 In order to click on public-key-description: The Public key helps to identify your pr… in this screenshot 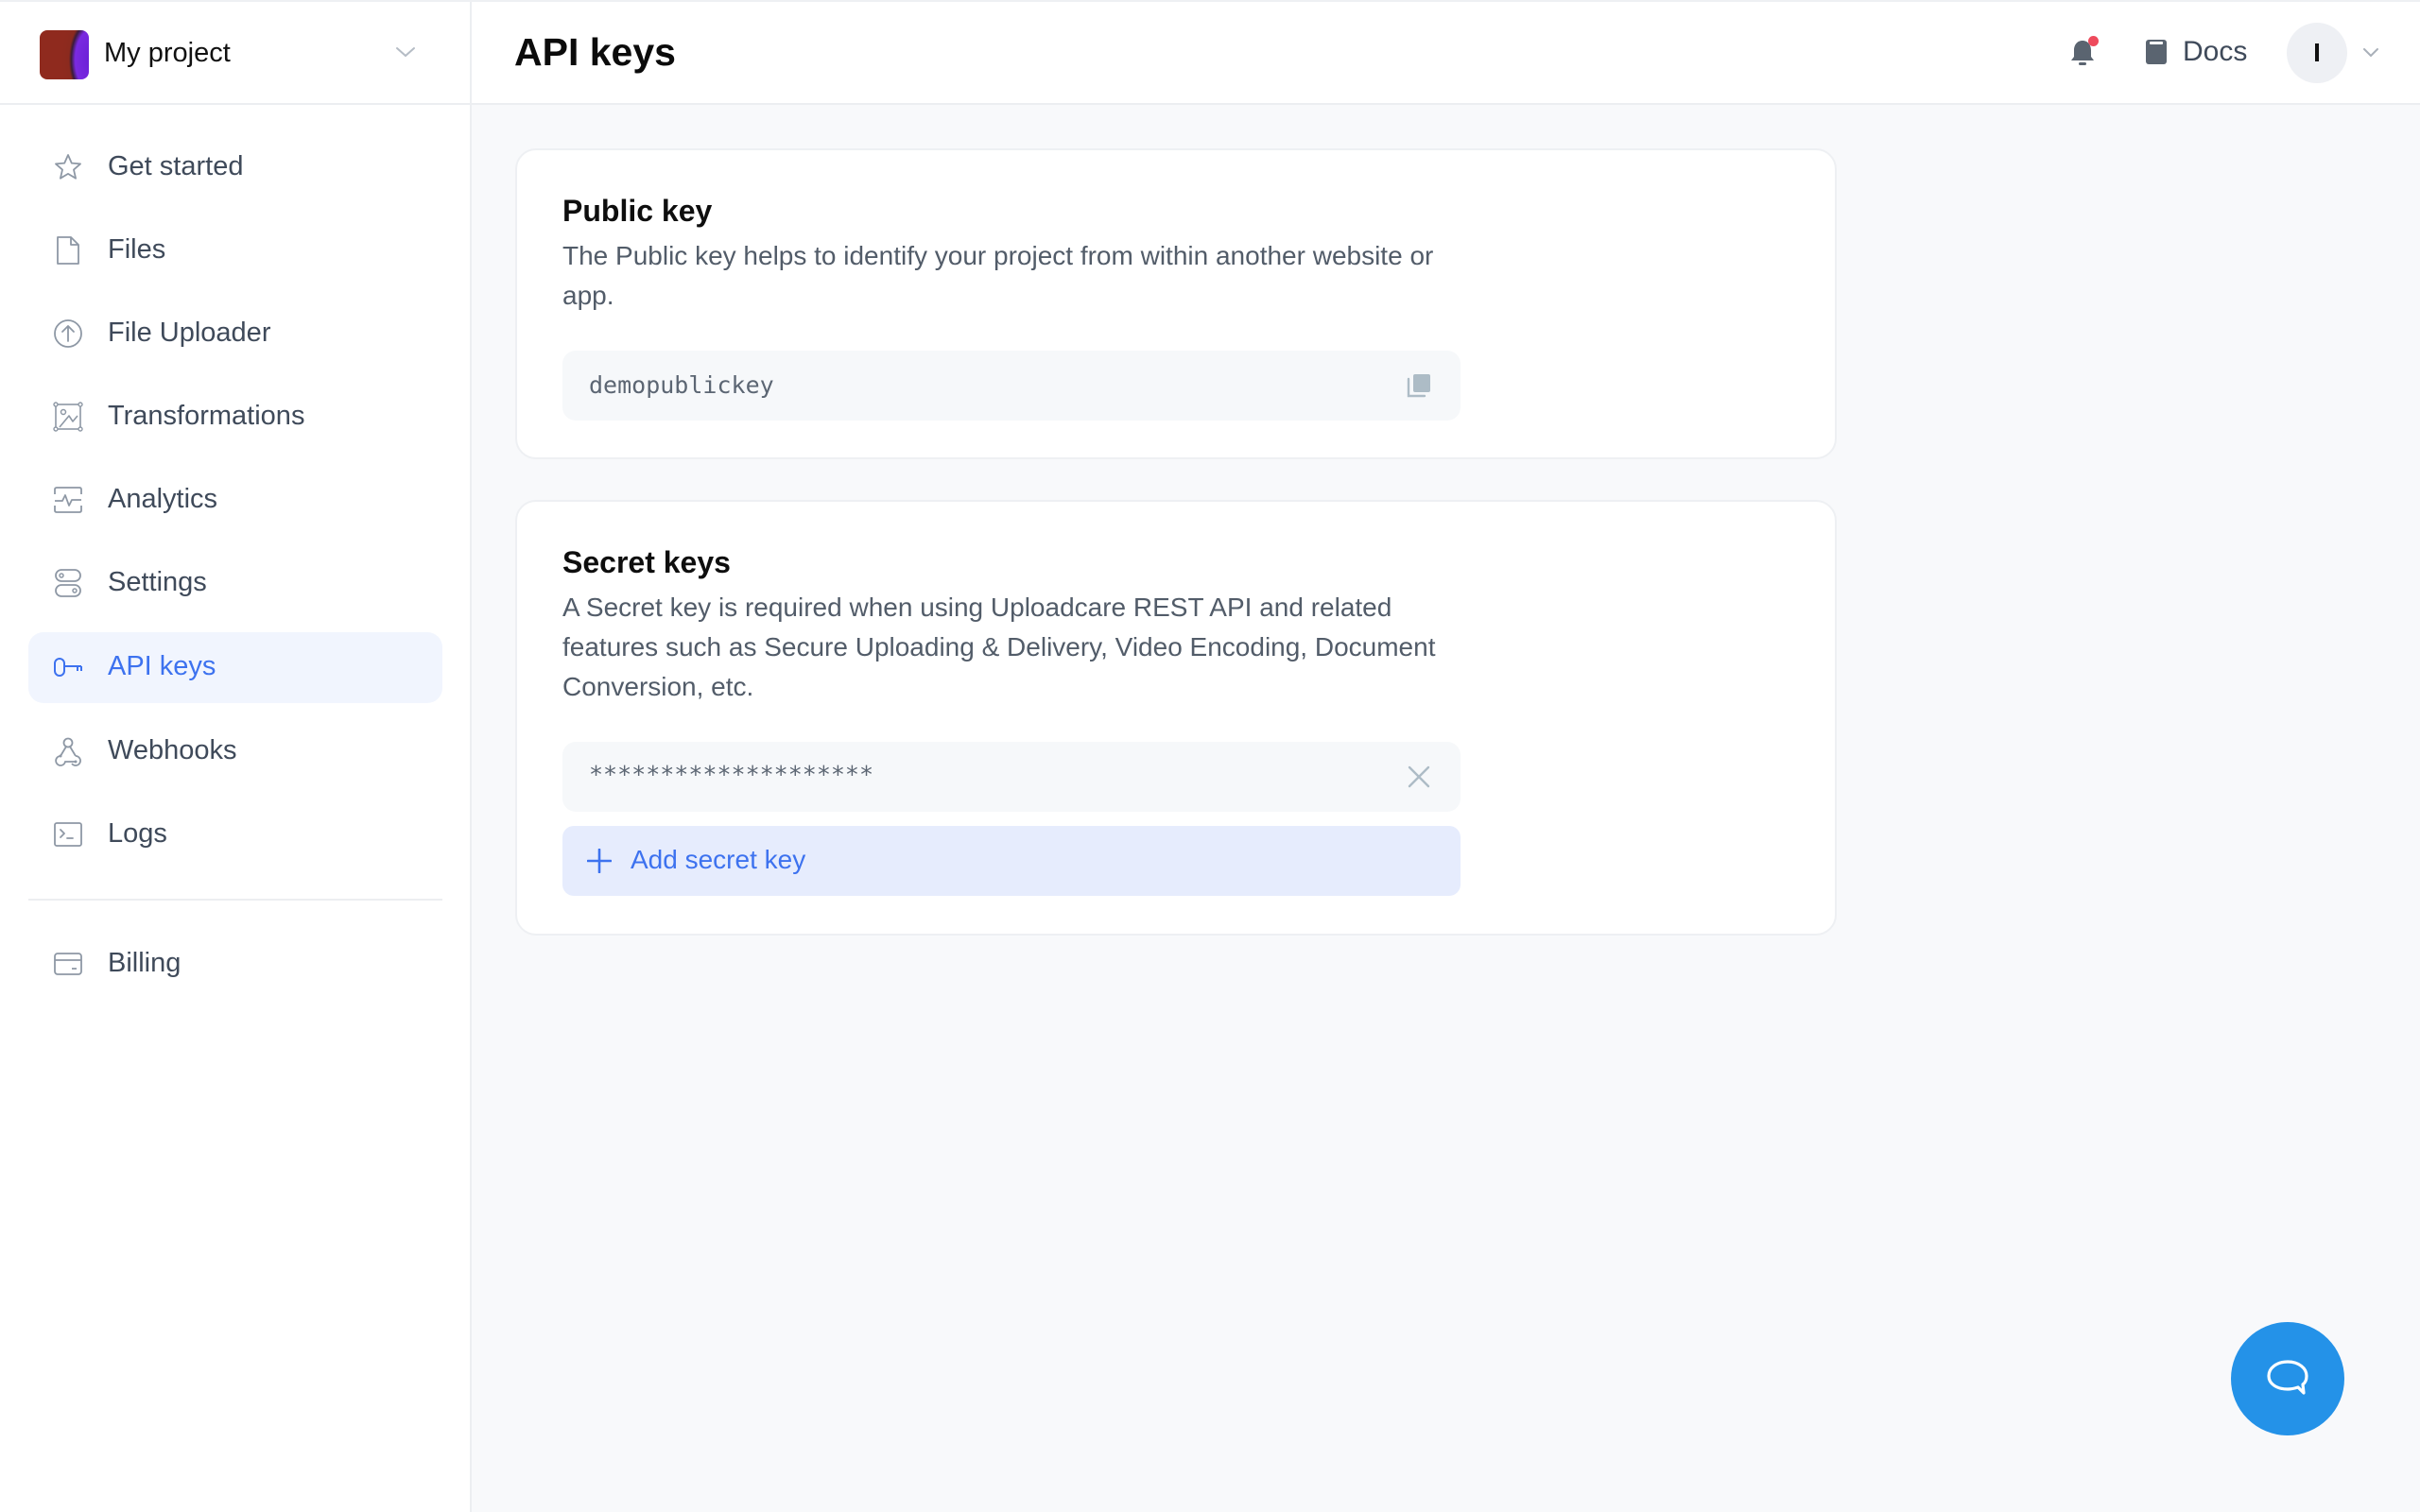, I will do `click(998, 275)`.